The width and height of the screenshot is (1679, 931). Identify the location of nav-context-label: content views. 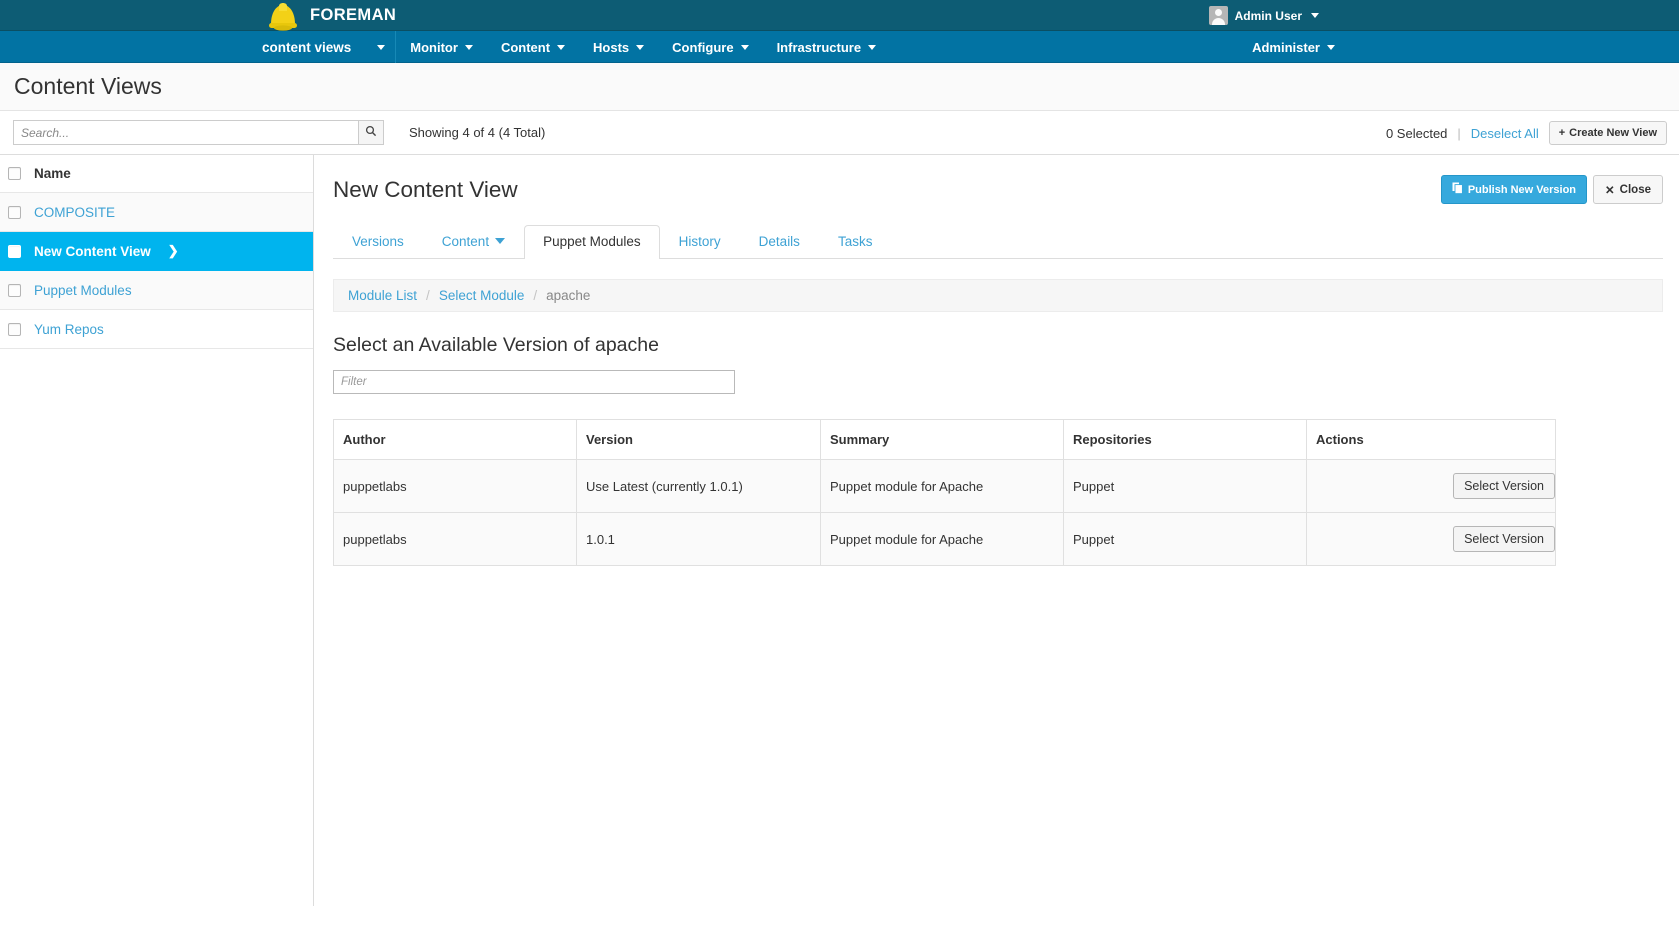
(307, 47).